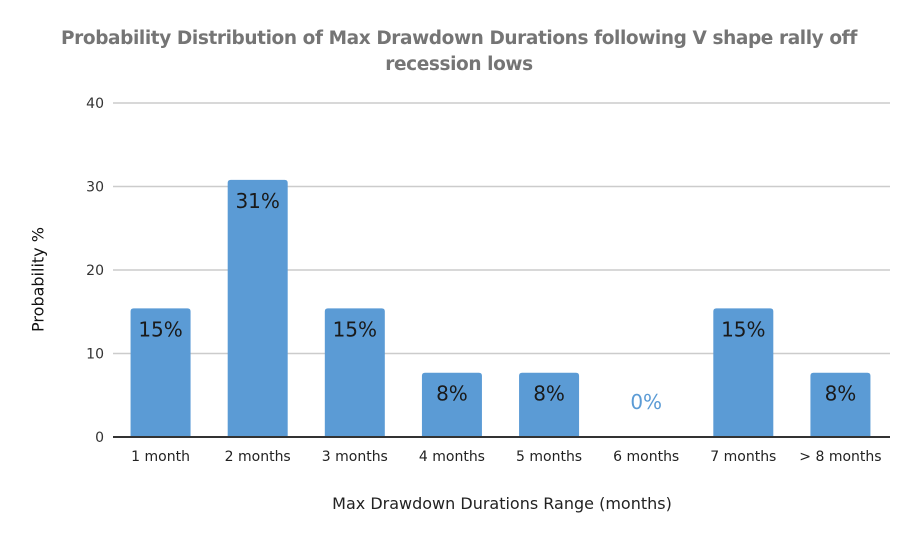 The width and height of the screenshot is (918, 542). Describe the element at coordinates (743, 457) in the screenshot. I see `x-tick-label: 7 months` at that location.